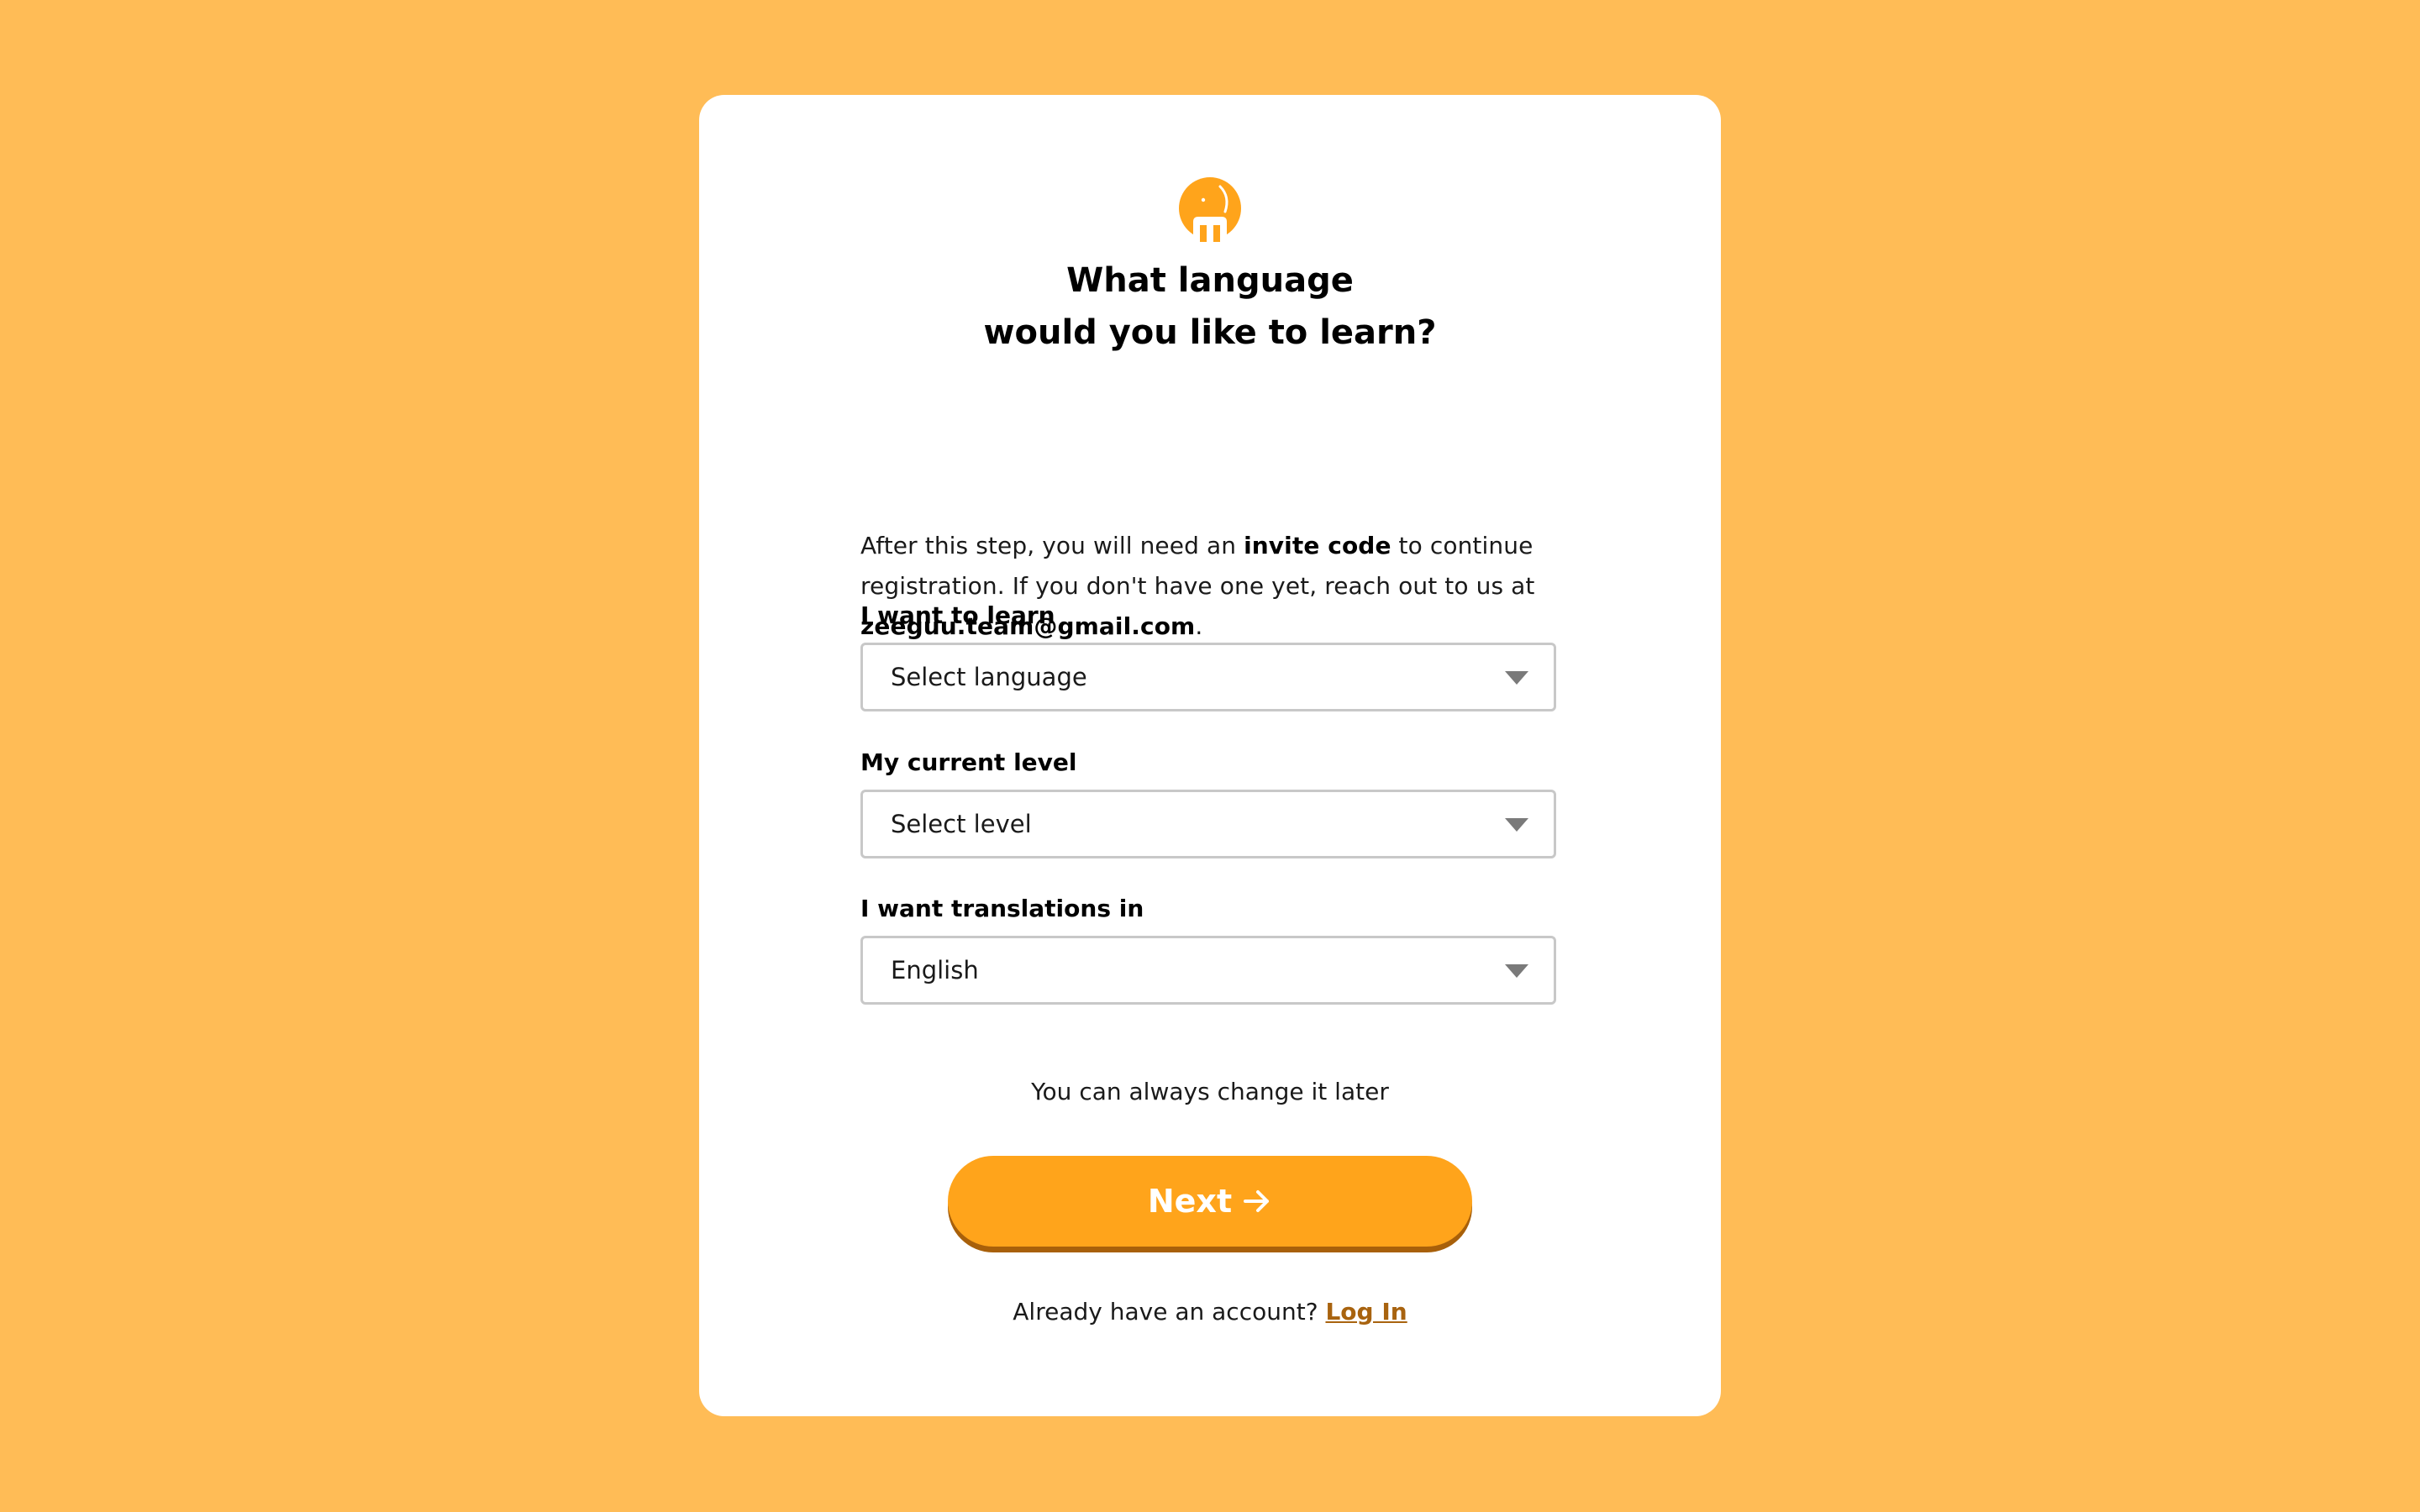 The height and width of the screenshot is (1512, 2420). Describe the element at coordinates (1052, 545) in the screenshot. I see `intro-part1: After this step, you will need an` at that location.